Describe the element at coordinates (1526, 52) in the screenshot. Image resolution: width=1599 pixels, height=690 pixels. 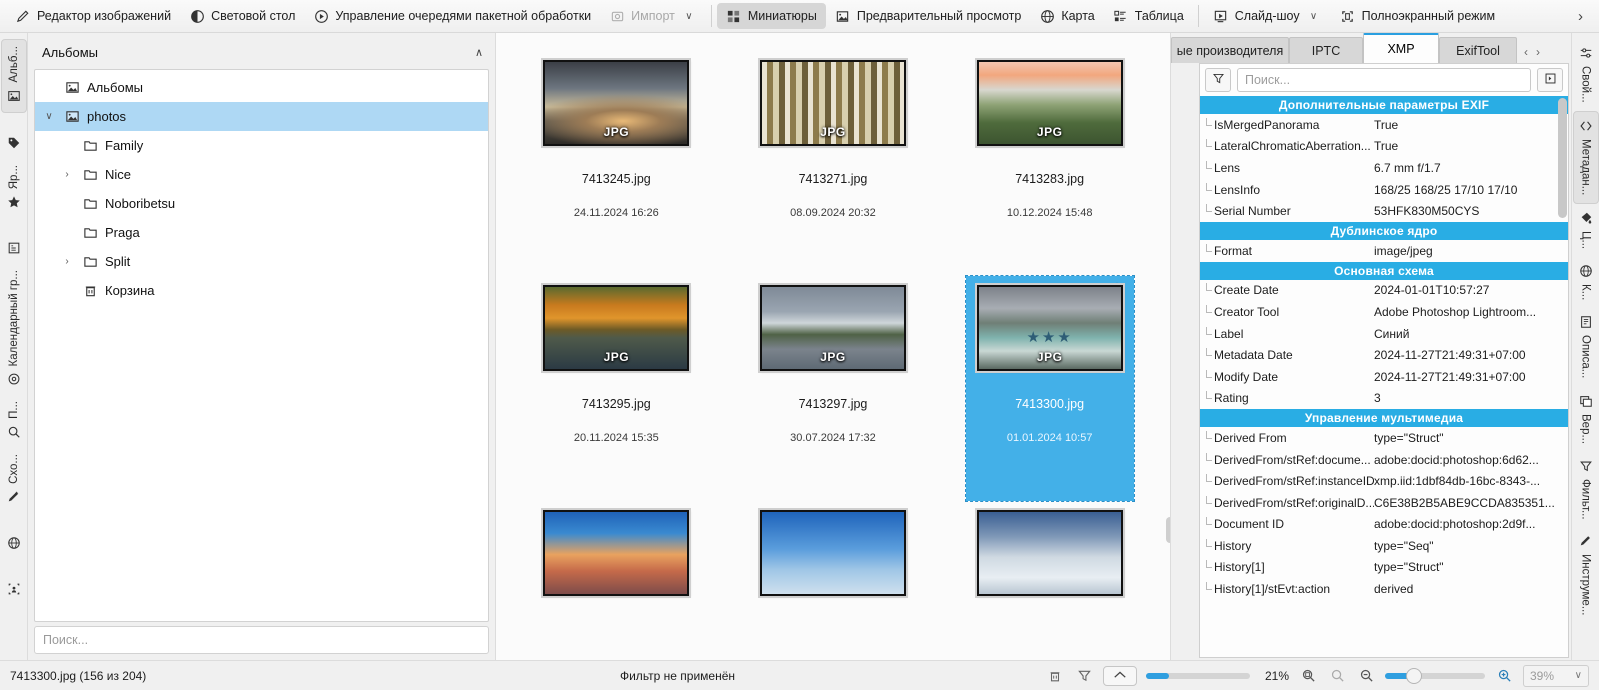
I see `tab-scroll-prev-button: ‹` at that location.